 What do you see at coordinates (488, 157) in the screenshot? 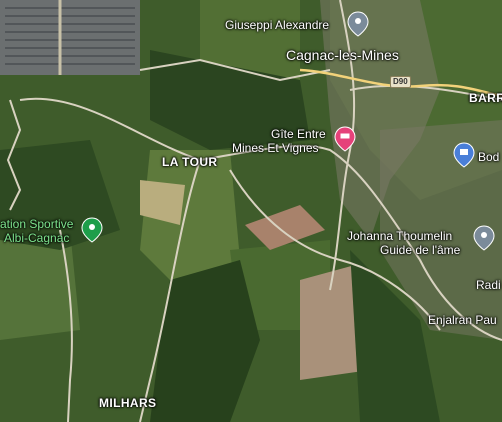
I see `poi-label-bod: Bod` at bounding box center [488, 157].